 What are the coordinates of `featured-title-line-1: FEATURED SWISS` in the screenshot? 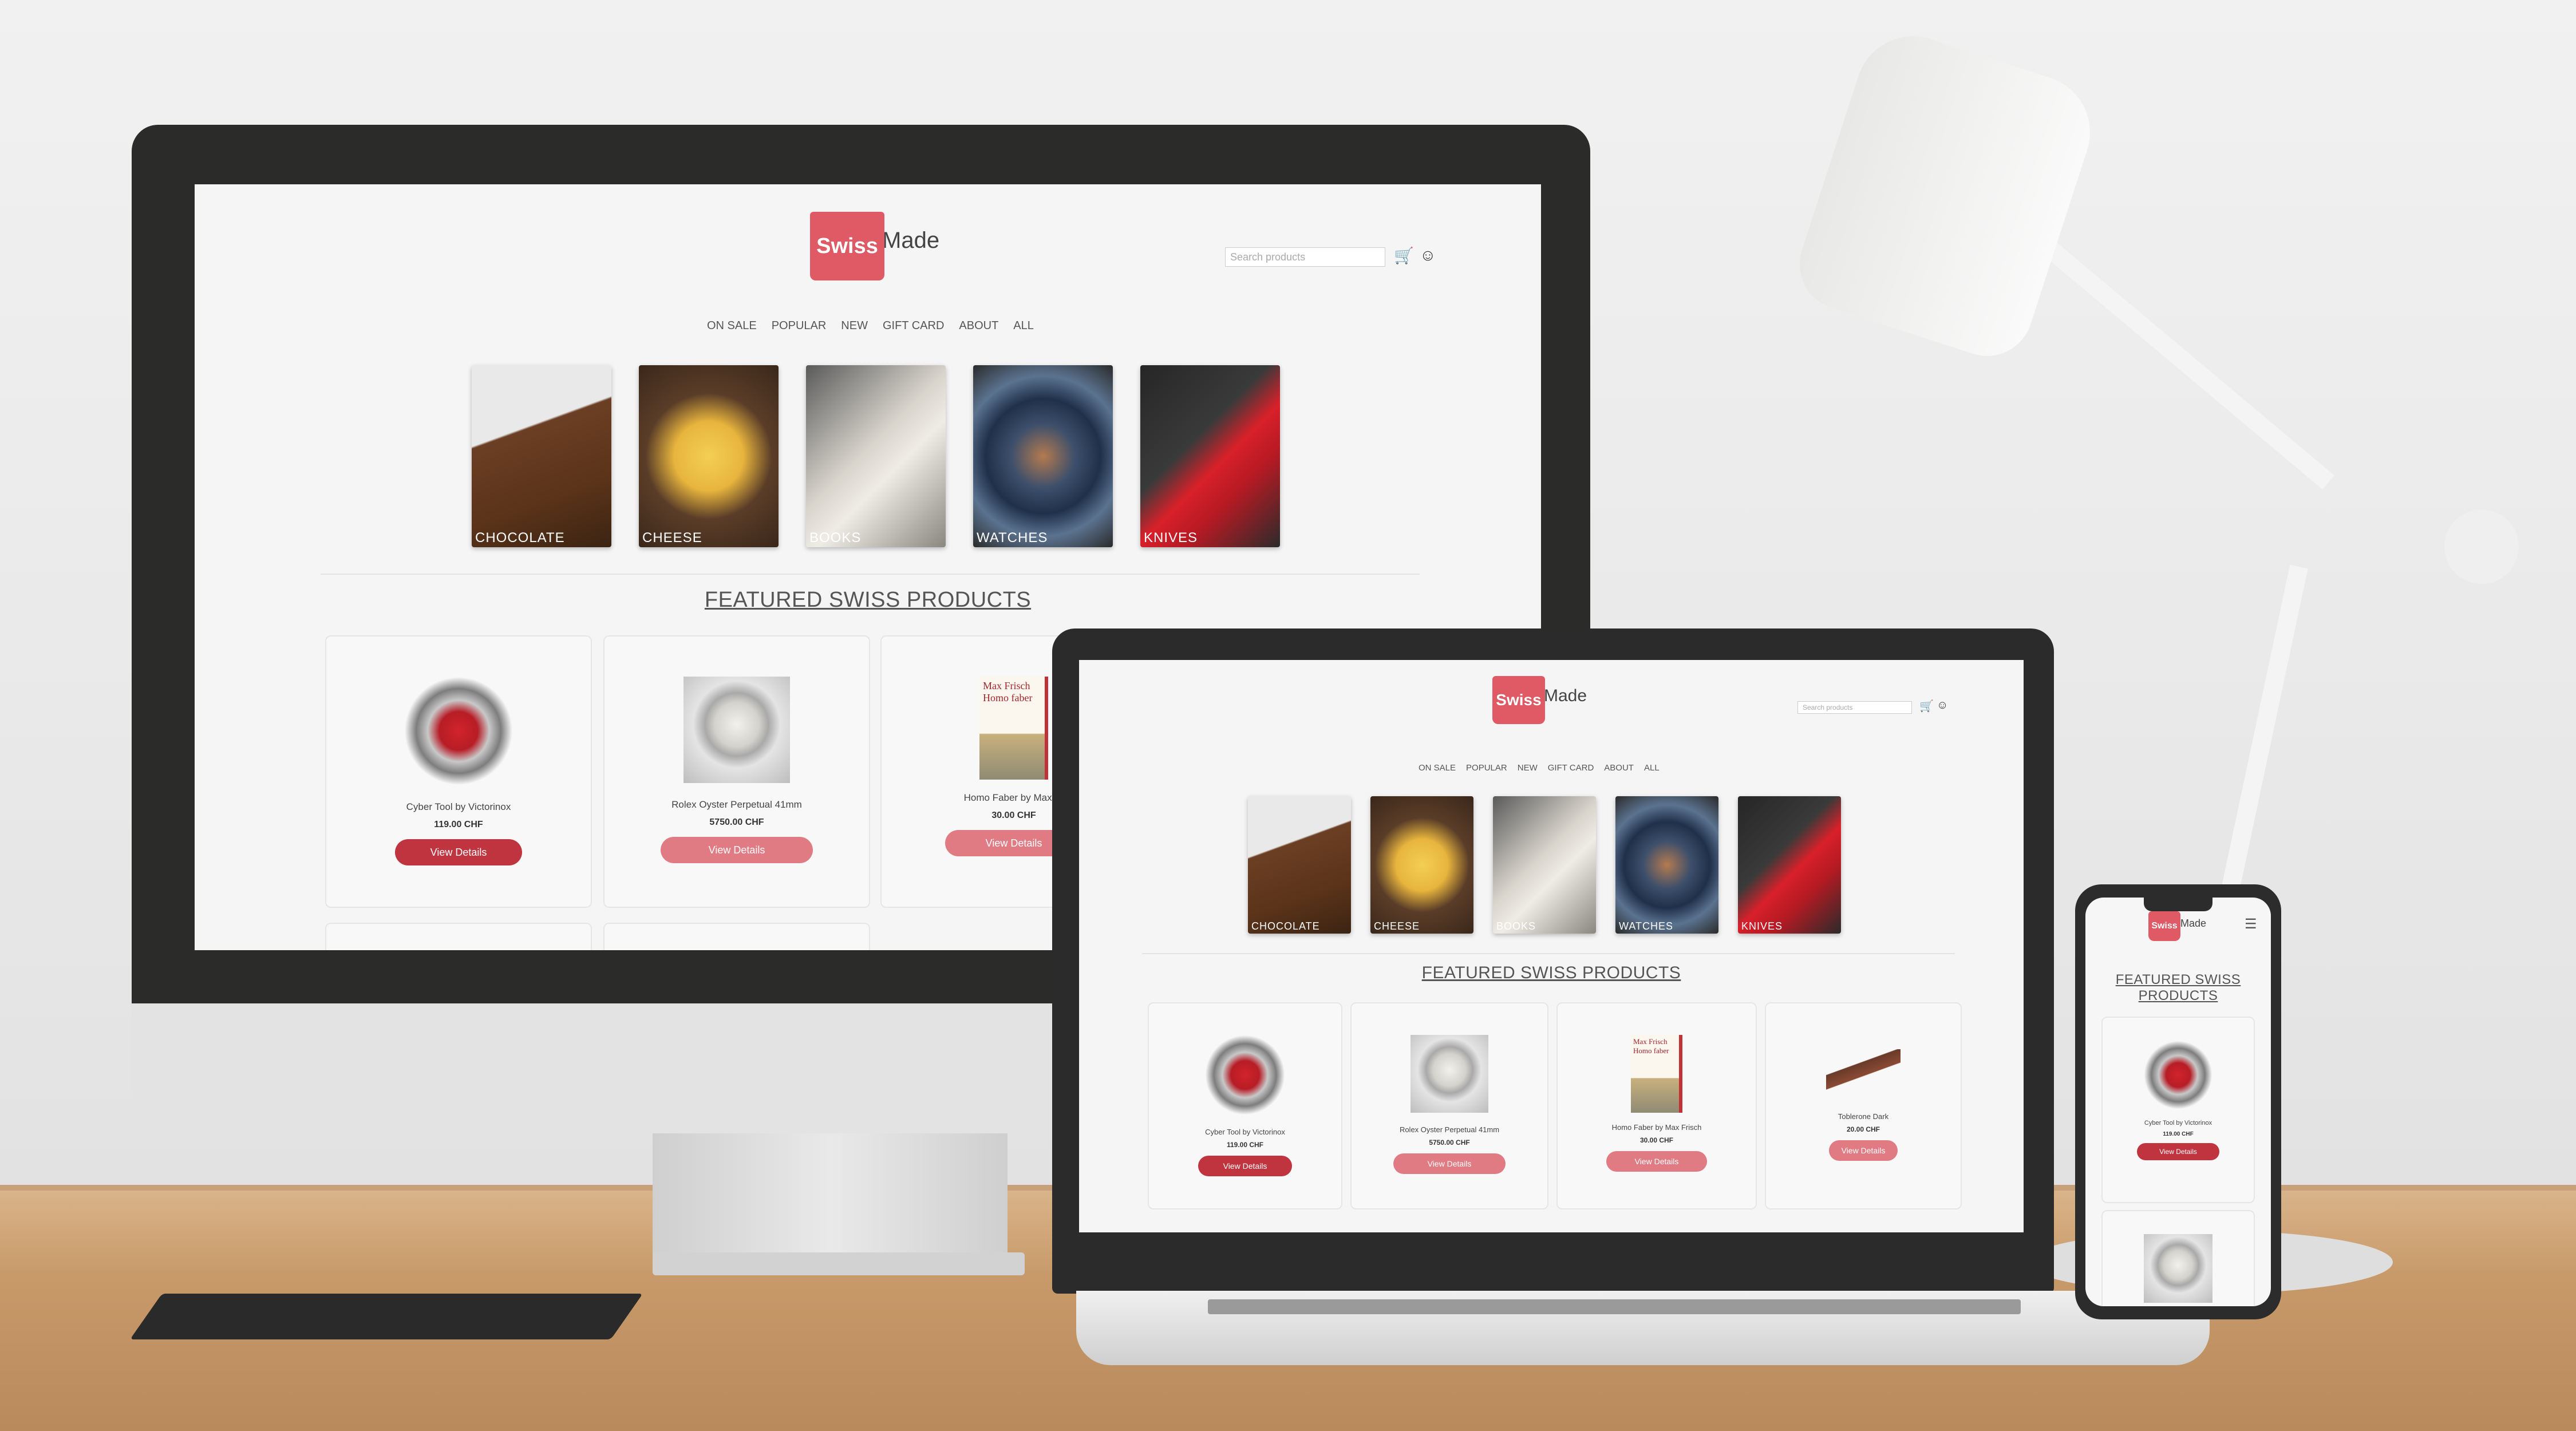 It's located at (2178, 979).